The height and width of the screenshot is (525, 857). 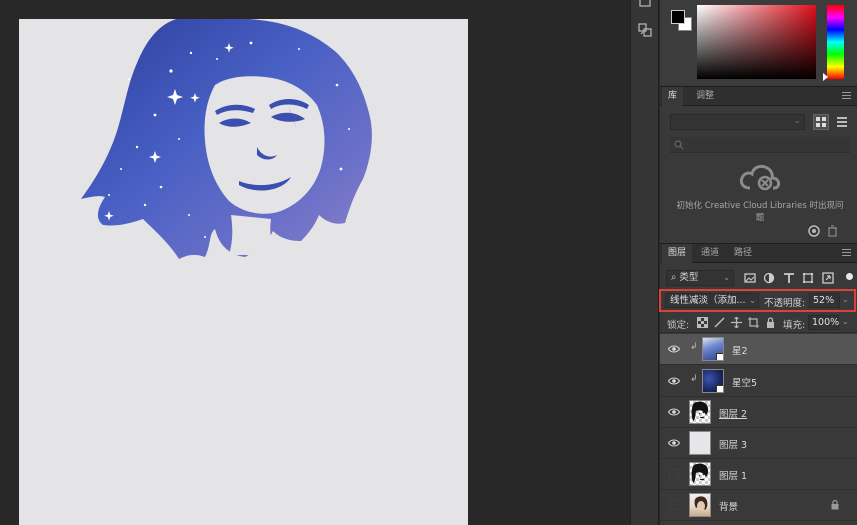 I want to click on fill-slider-toggle: ⌄, so click(x=845, y=322).